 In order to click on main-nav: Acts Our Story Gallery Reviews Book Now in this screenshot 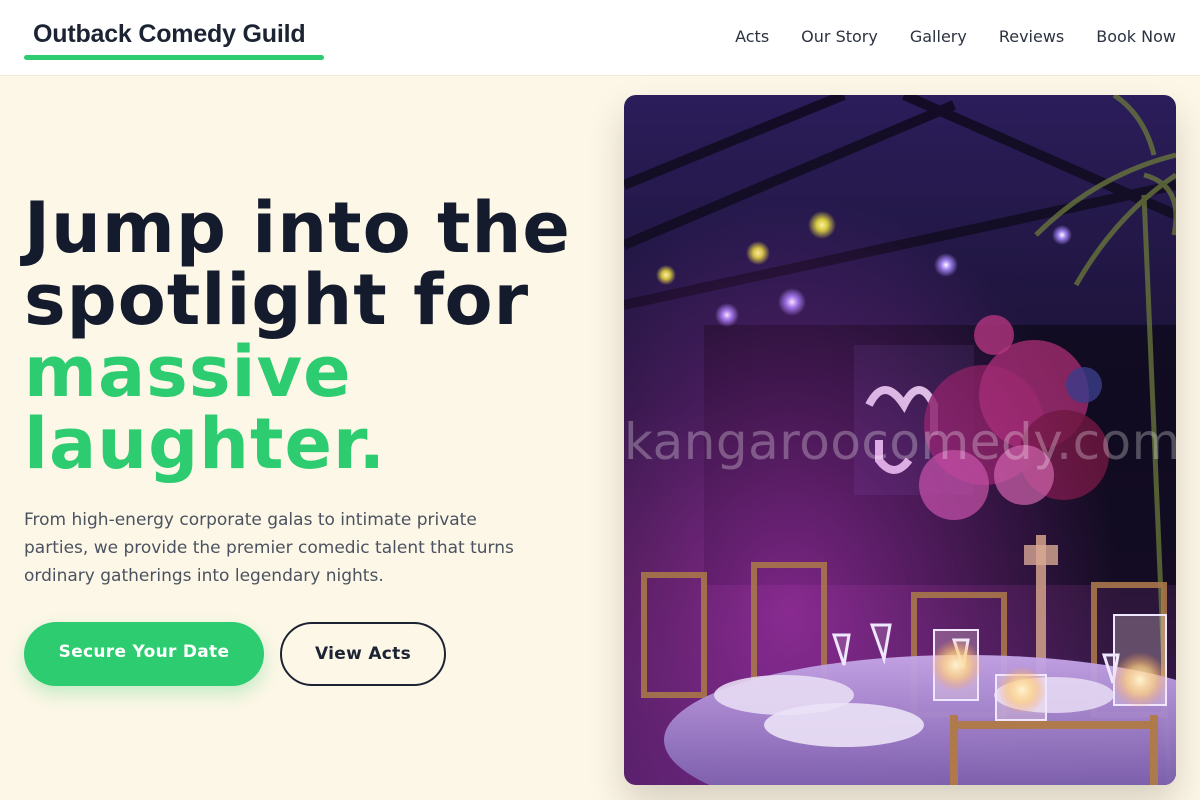, I will do `click(939, 37)`.